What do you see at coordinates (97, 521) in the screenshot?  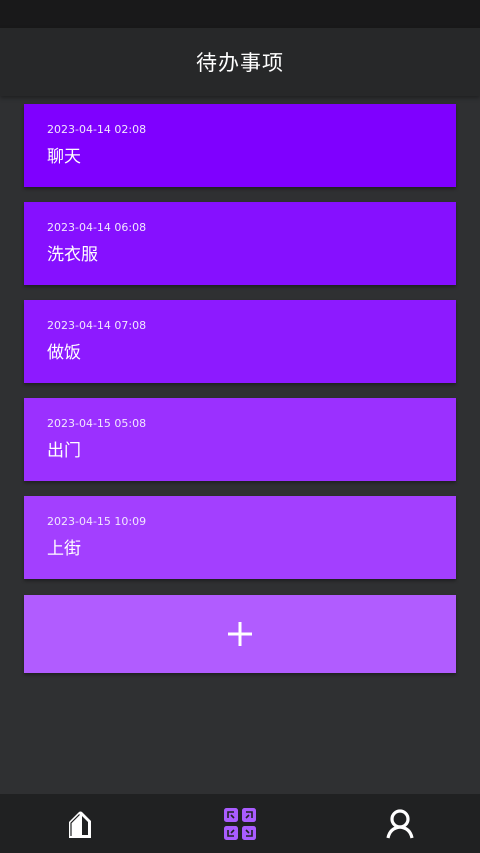 I see `todo-time: 2023-04-15 10:09` at bounding box center [97, 521].